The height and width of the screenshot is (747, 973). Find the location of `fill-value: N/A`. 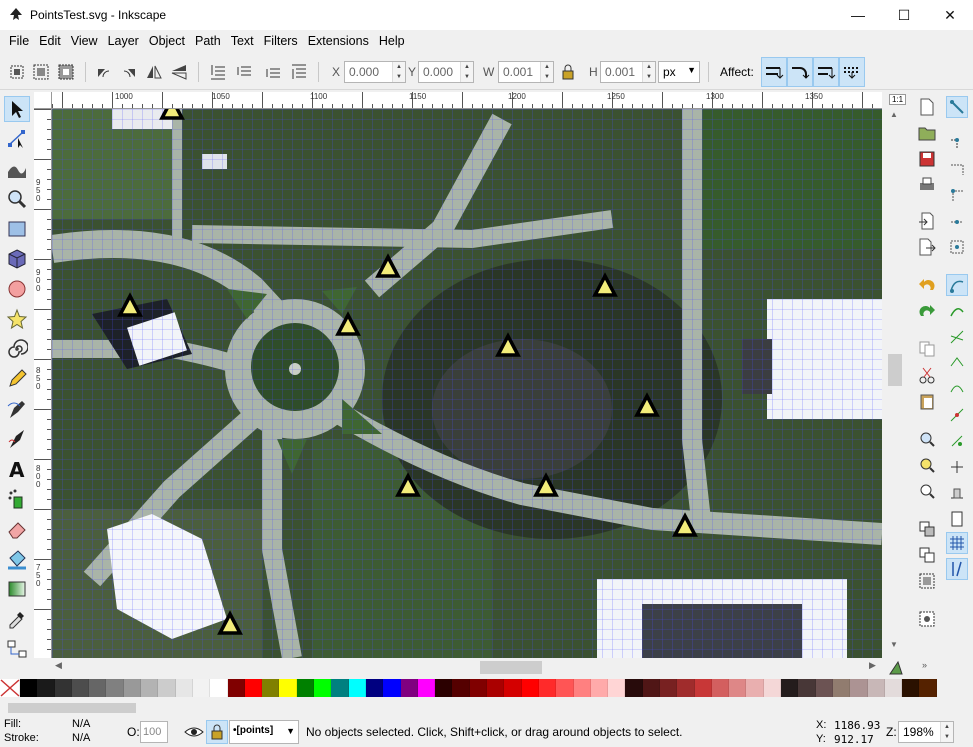

fill-value: N/A is located at coordinates (81, 724).